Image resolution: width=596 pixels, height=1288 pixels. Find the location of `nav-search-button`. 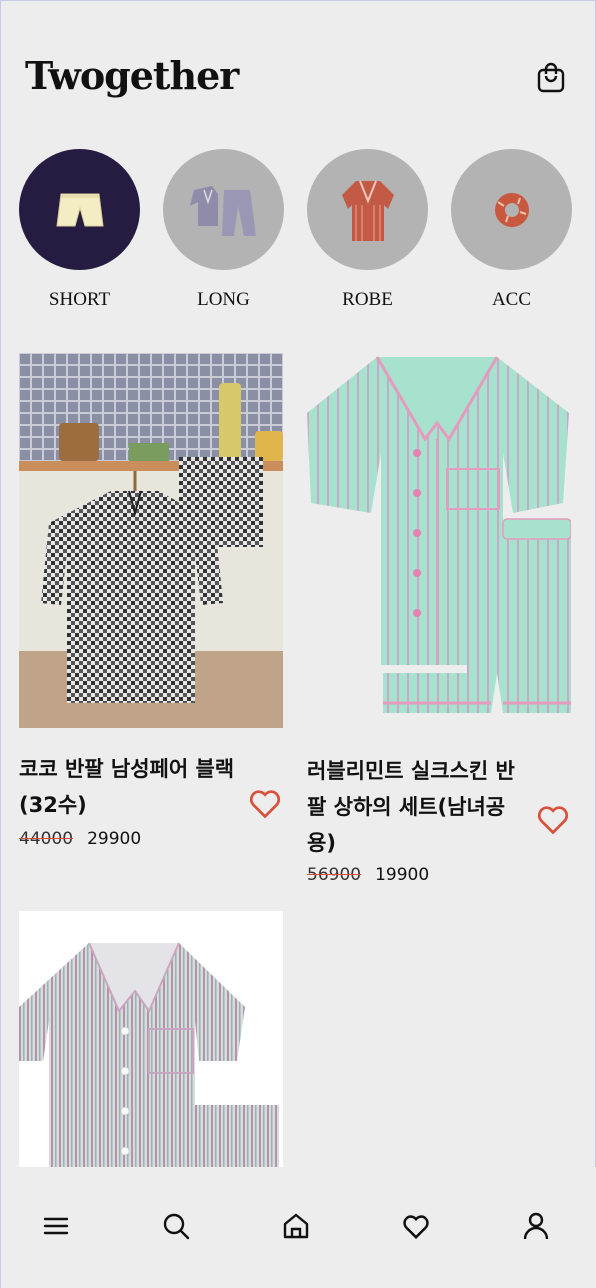

nav-search-button is located at coordinates (176, 1226).